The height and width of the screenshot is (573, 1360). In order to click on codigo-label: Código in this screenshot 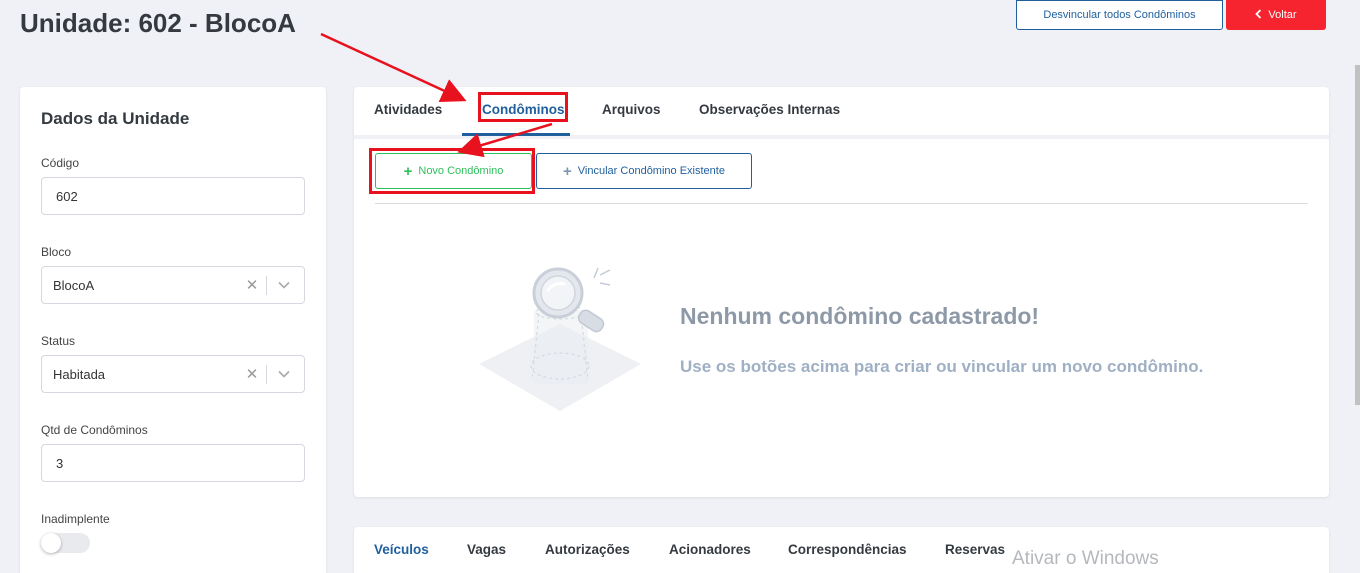, I will do `click(60, 163)`.